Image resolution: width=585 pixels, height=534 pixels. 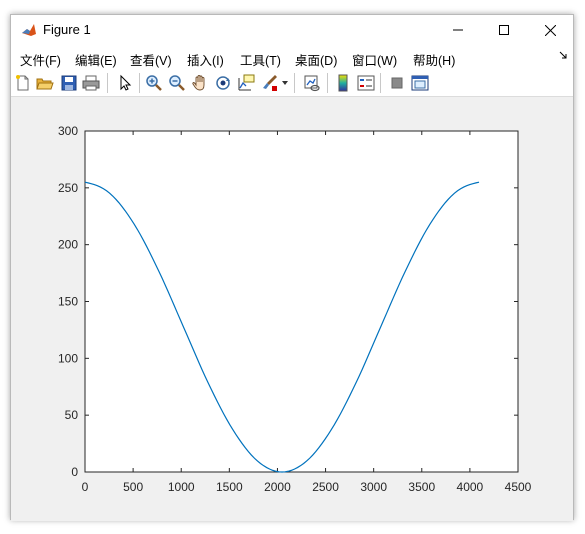 What do you see at coordinates (125, 83) in the screenshot?
I see `pointer-icon` at bounding box center [125, 83].